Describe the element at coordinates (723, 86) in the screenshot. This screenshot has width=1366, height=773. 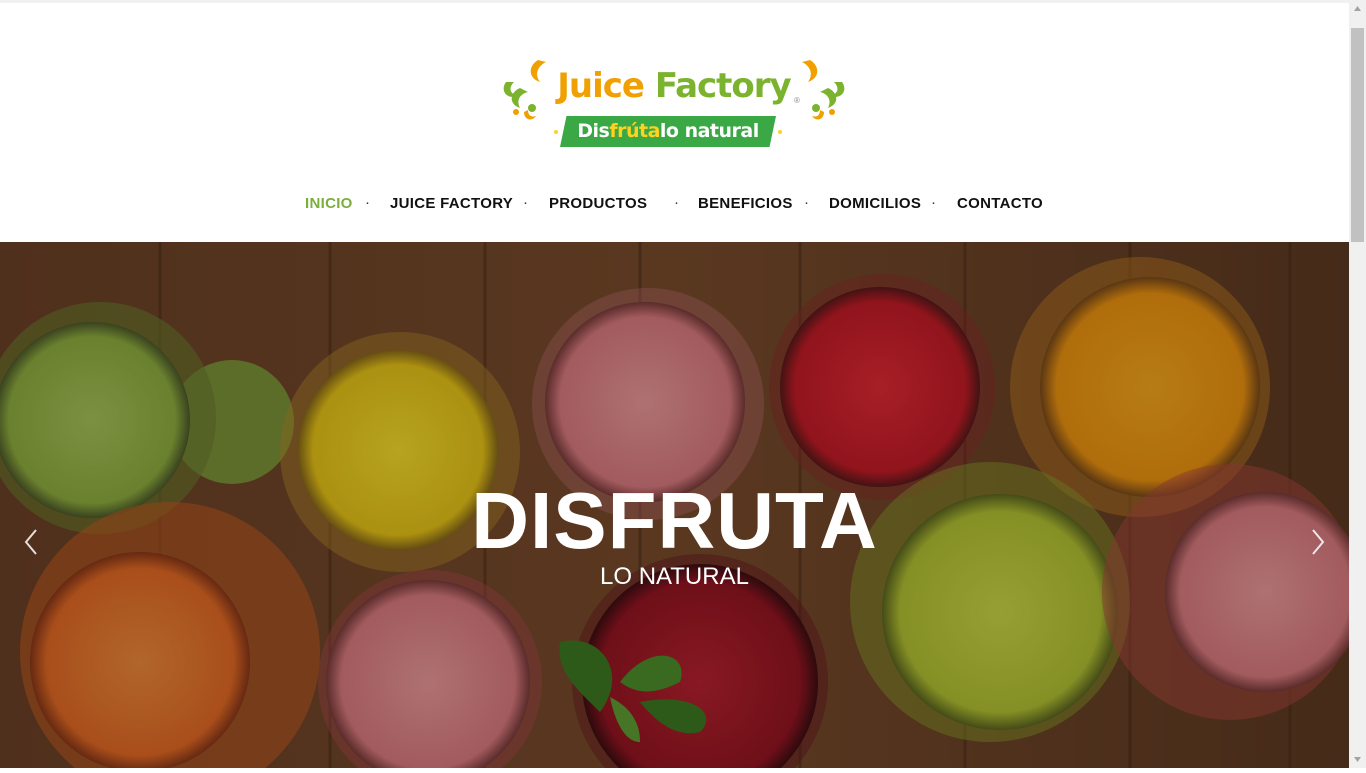
I see `logo-word-factory: Factory` at that location.